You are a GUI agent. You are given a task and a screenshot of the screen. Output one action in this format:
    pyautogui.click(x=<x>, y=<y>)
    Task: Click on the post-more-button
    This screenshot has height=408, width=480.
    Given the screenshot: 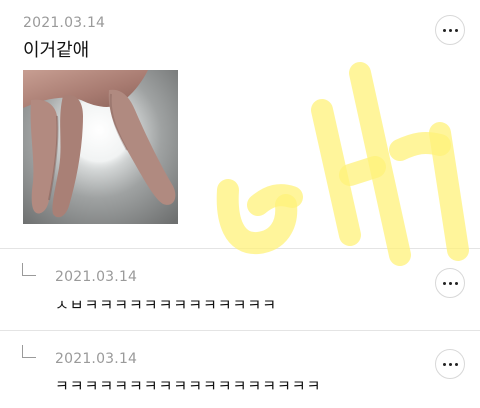 What is the action you would take?
    pyautogui.click(x=450, y=30)
    